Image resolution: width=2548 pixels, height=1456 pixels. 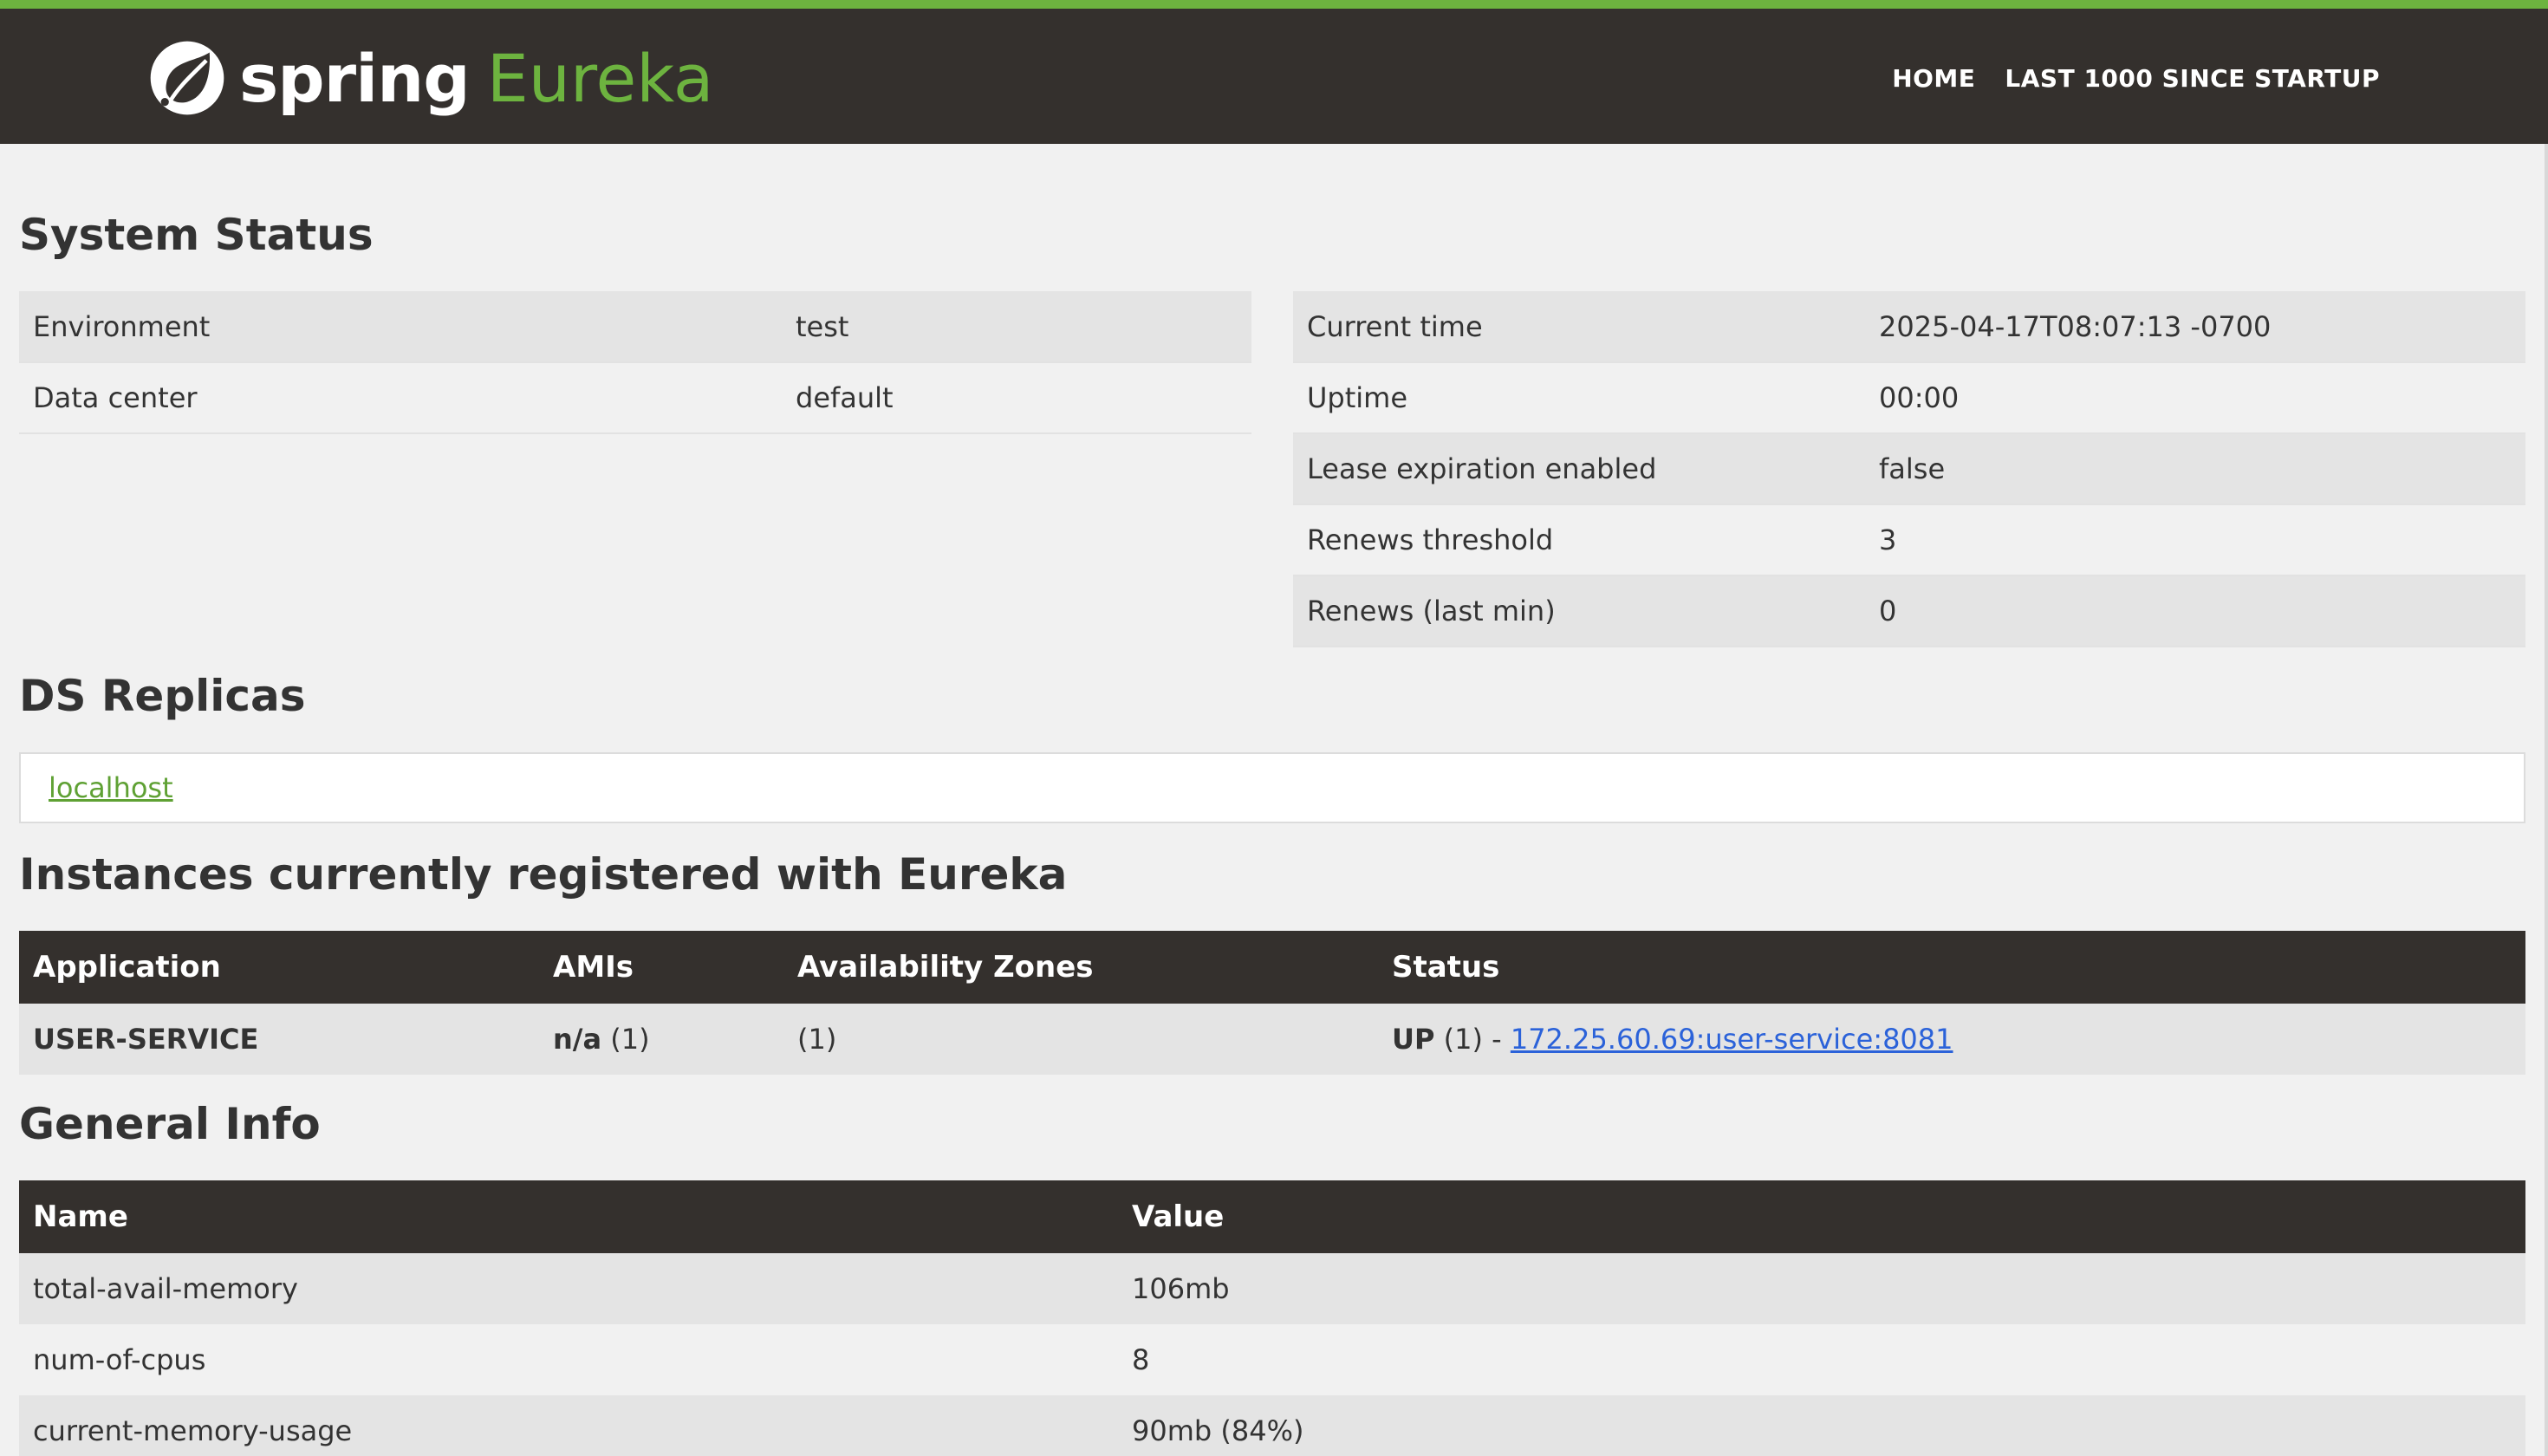 I want to click on status-up: UP, so click(x=1413, y=1039).